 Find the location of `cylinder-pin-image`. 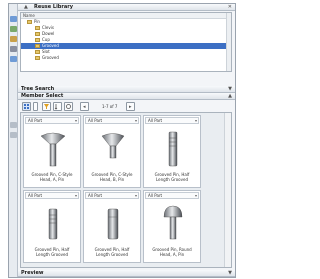

cylinder-pin-image is located at coordinates (113, 224).